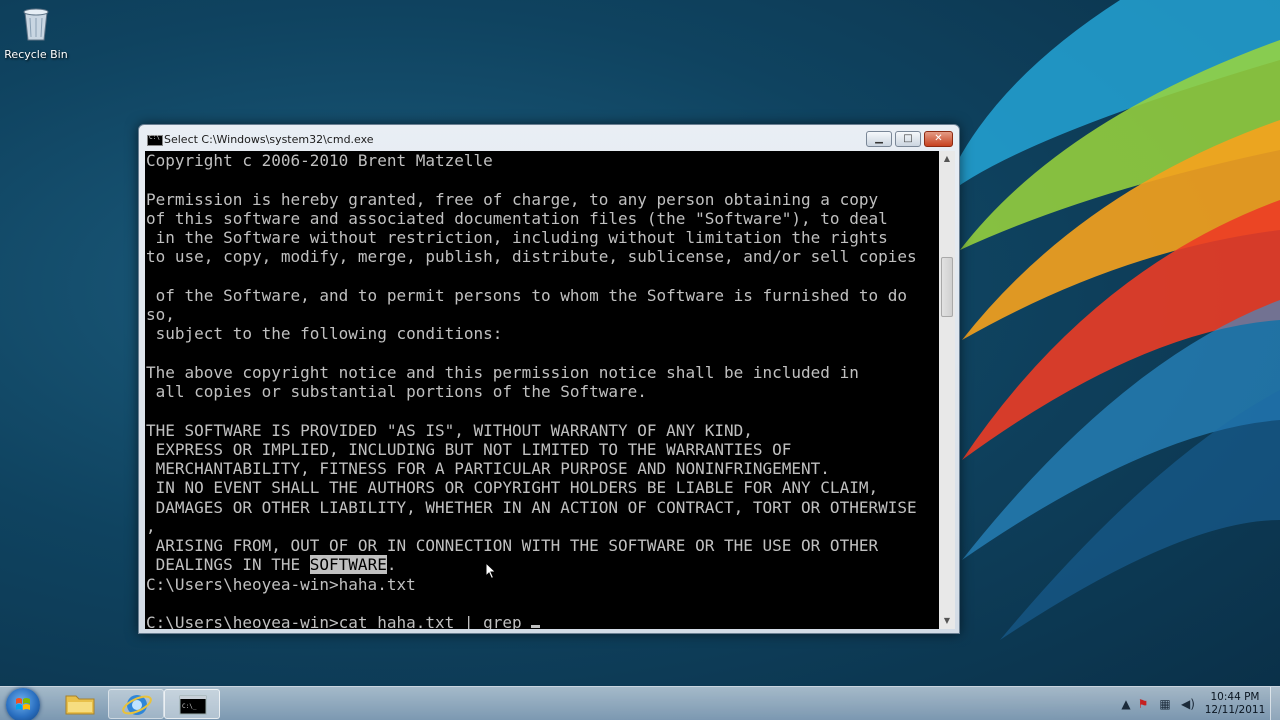 Image resolution: width=1280 pixels, height=720 pixels. What do you see at coordinates (1235, 697) in the screenshot?
I see `clock-time: 10:44 PM` at bounding box center [1235, 697].